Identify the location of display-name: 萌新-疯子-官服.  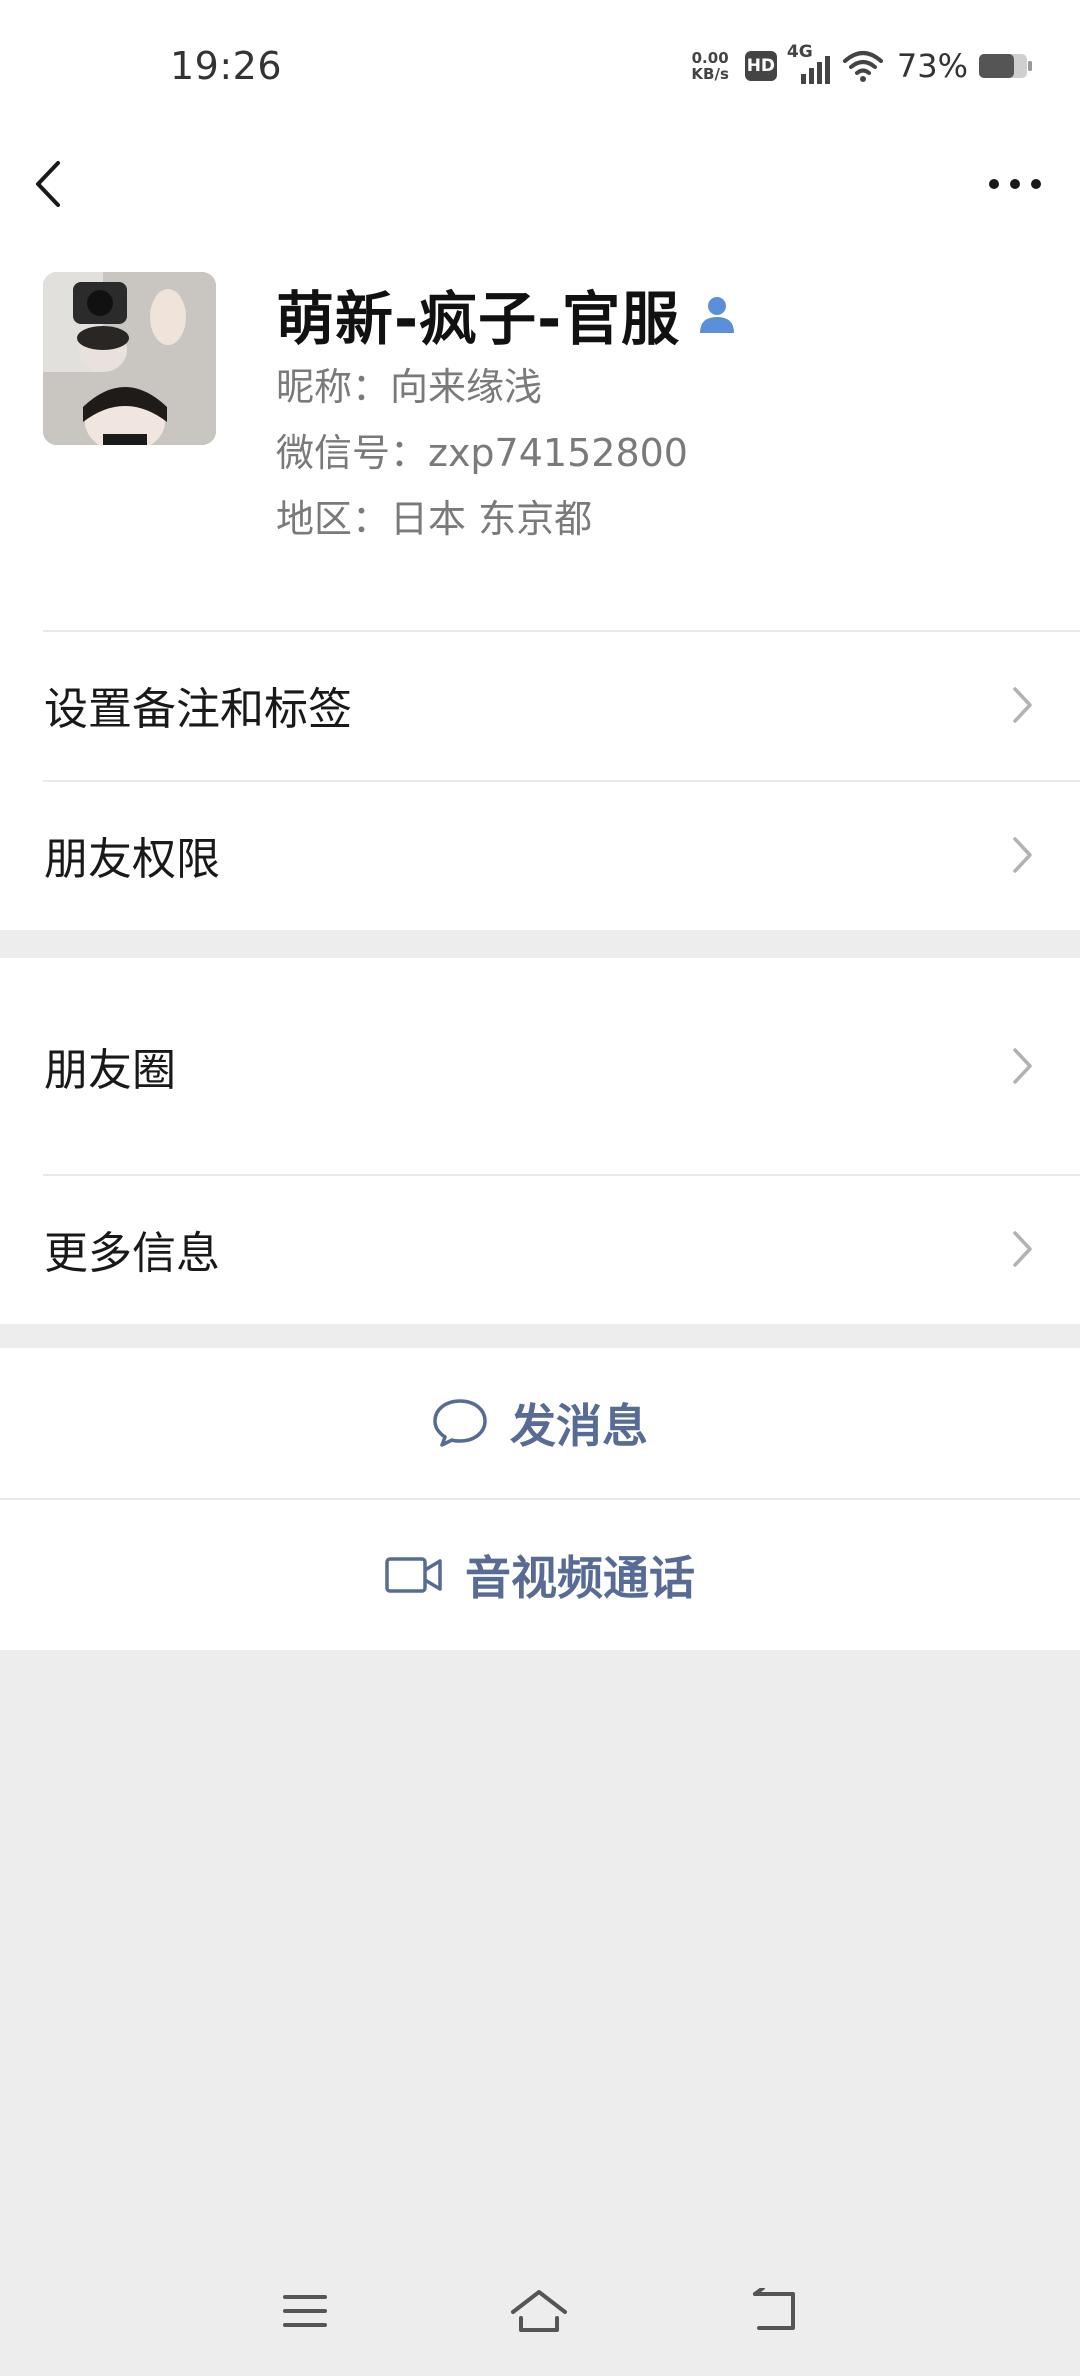
(478, 319).